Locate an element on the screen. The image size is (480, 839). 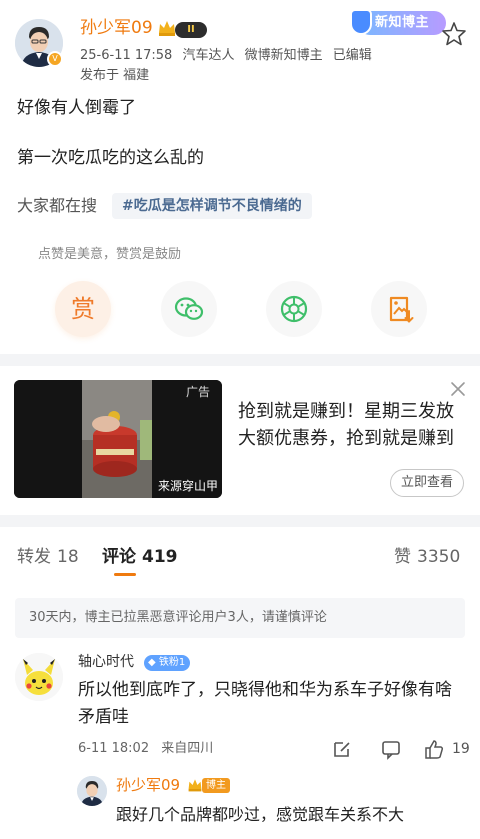
tab-reposts: 转发 18 is located at coordinates (48, 557).